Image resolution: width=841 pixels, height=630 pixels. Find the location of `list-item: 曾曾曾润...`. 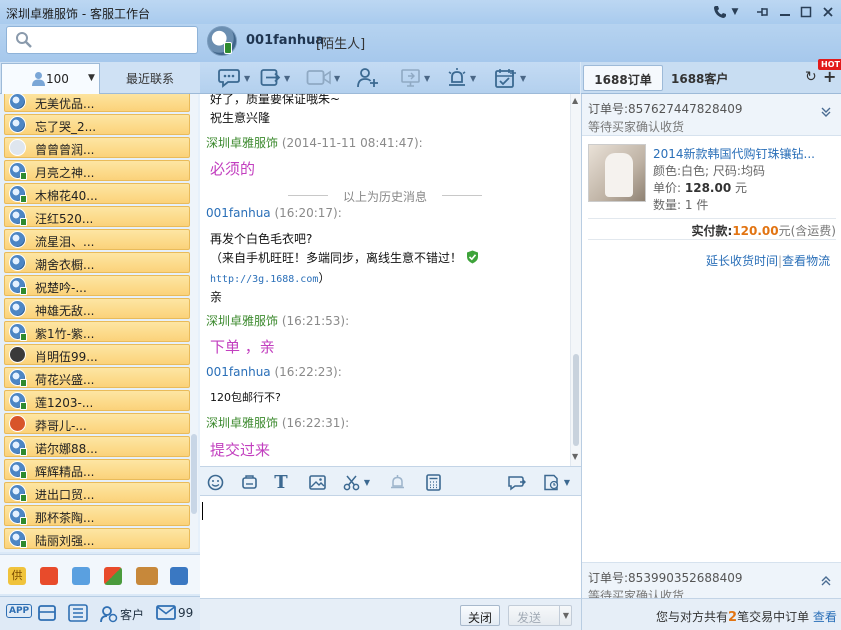

list-item: 曾曾曾润... is located at coordinates (97, 147).